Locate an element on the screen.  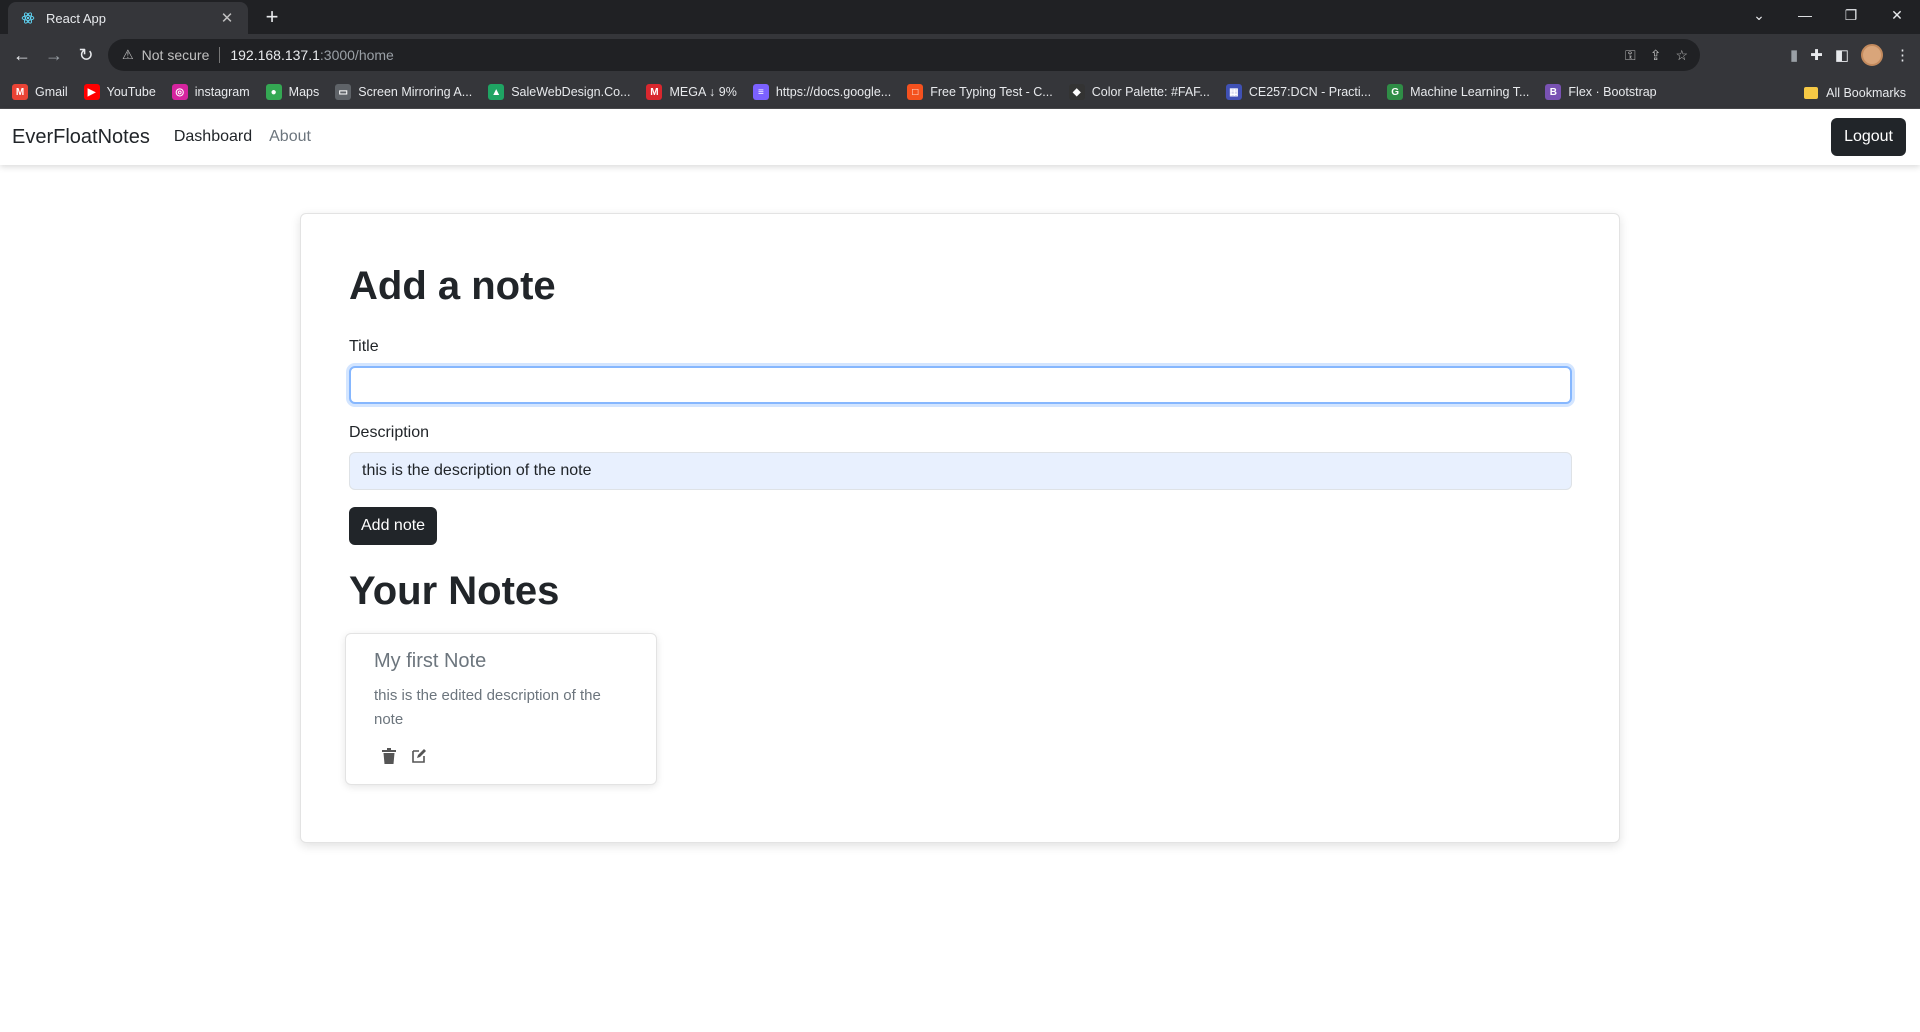
extensions-puzzle-icon: ✚ is located at coordinates (1816, 55).